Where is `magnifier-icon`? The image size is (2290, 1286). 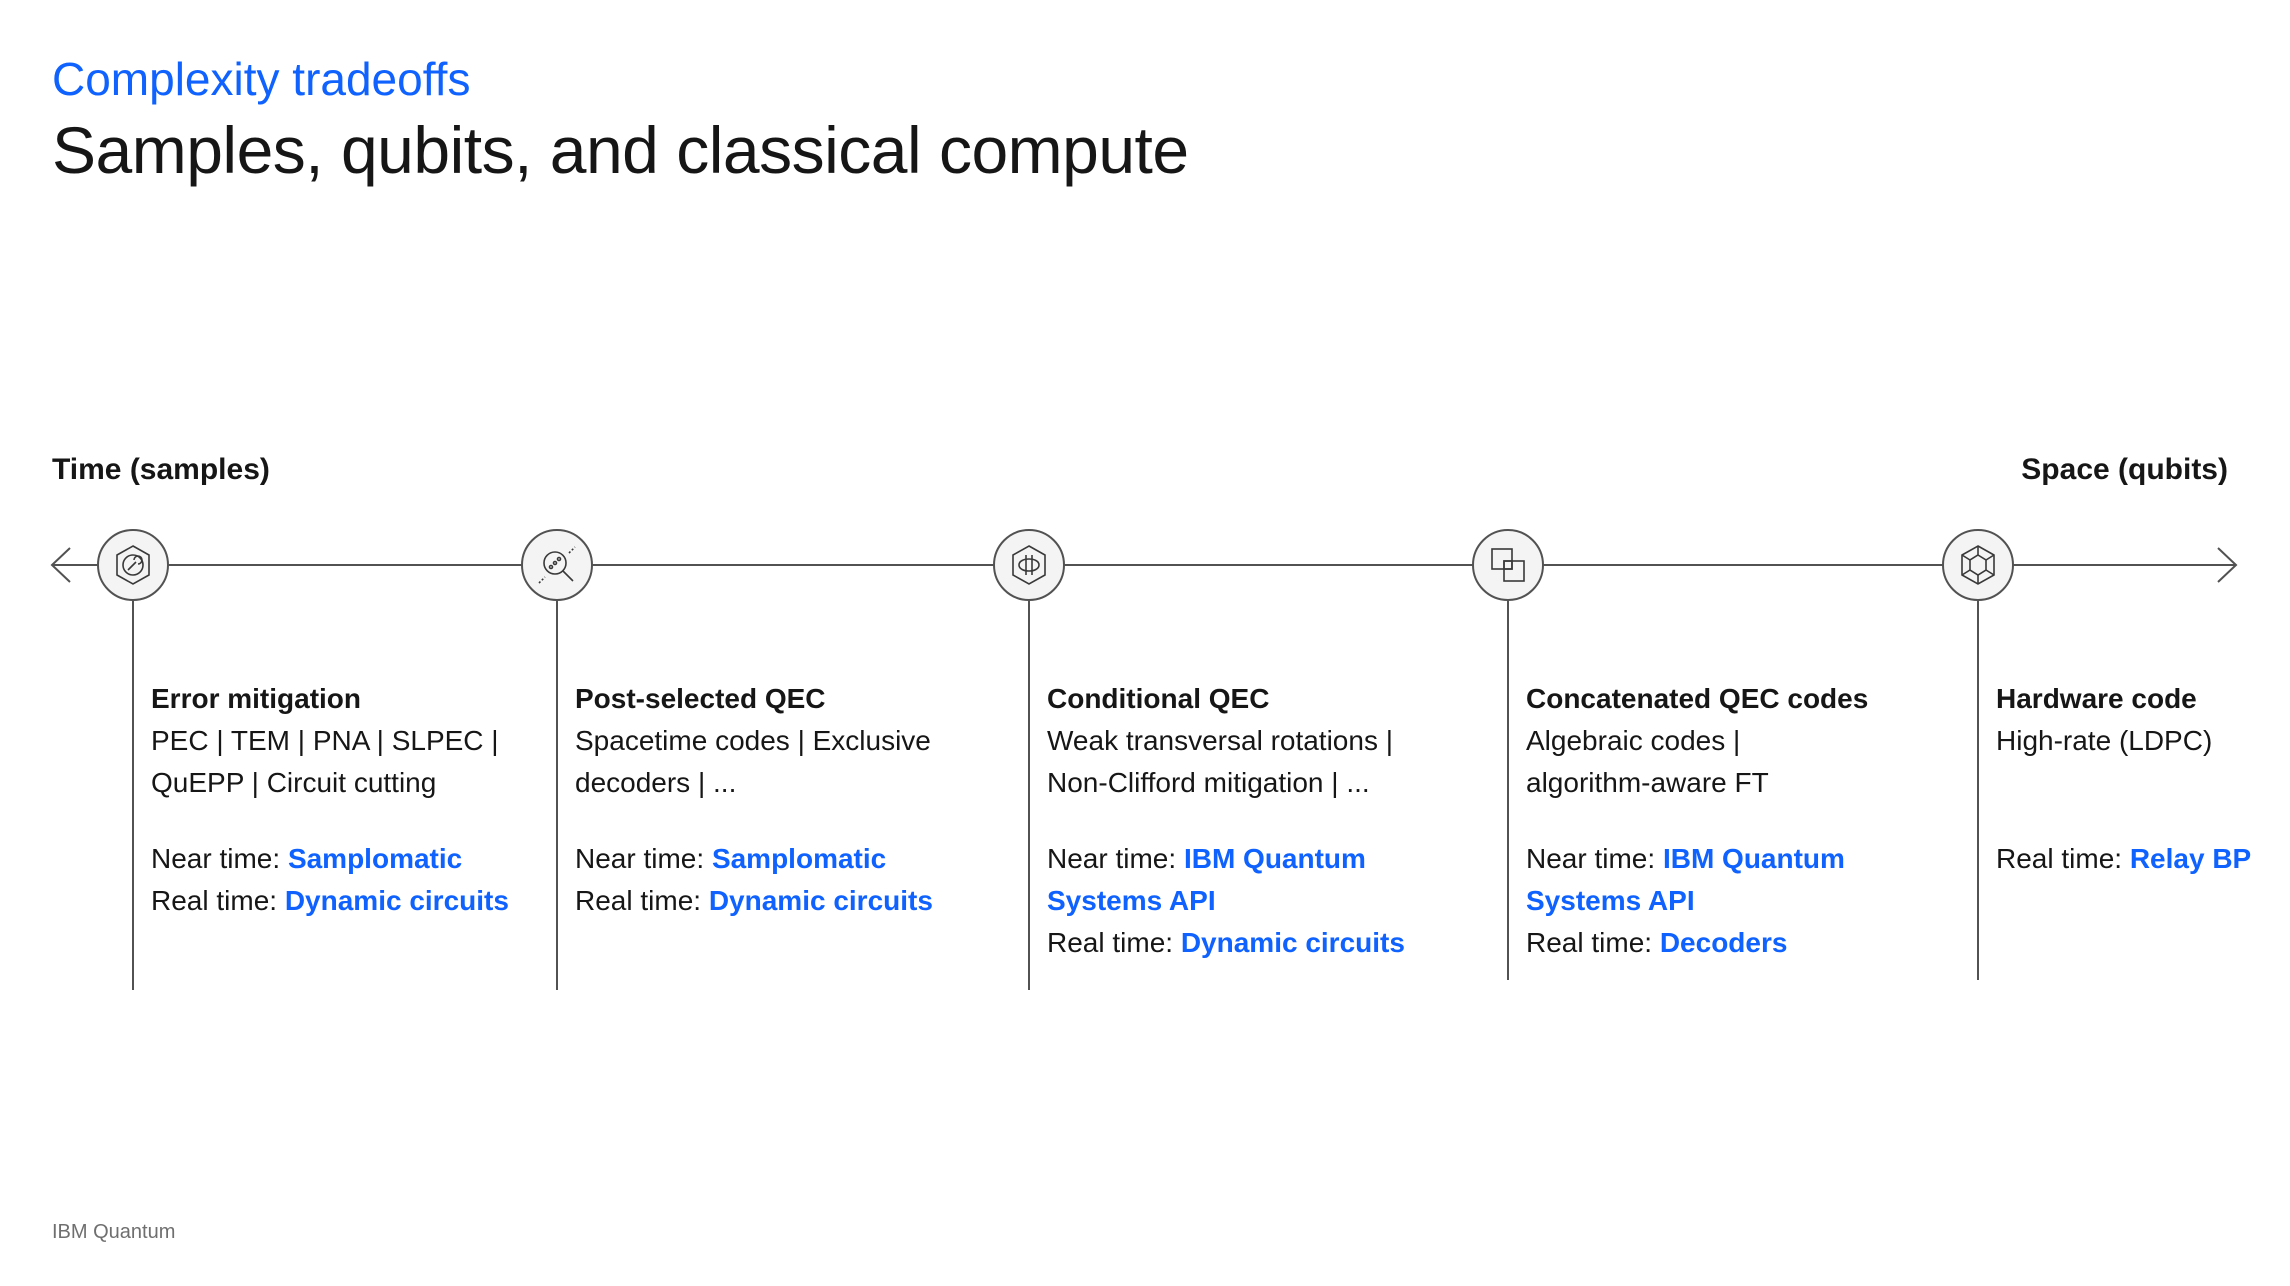
magnifier-icon is located at coordinates (557, 565).